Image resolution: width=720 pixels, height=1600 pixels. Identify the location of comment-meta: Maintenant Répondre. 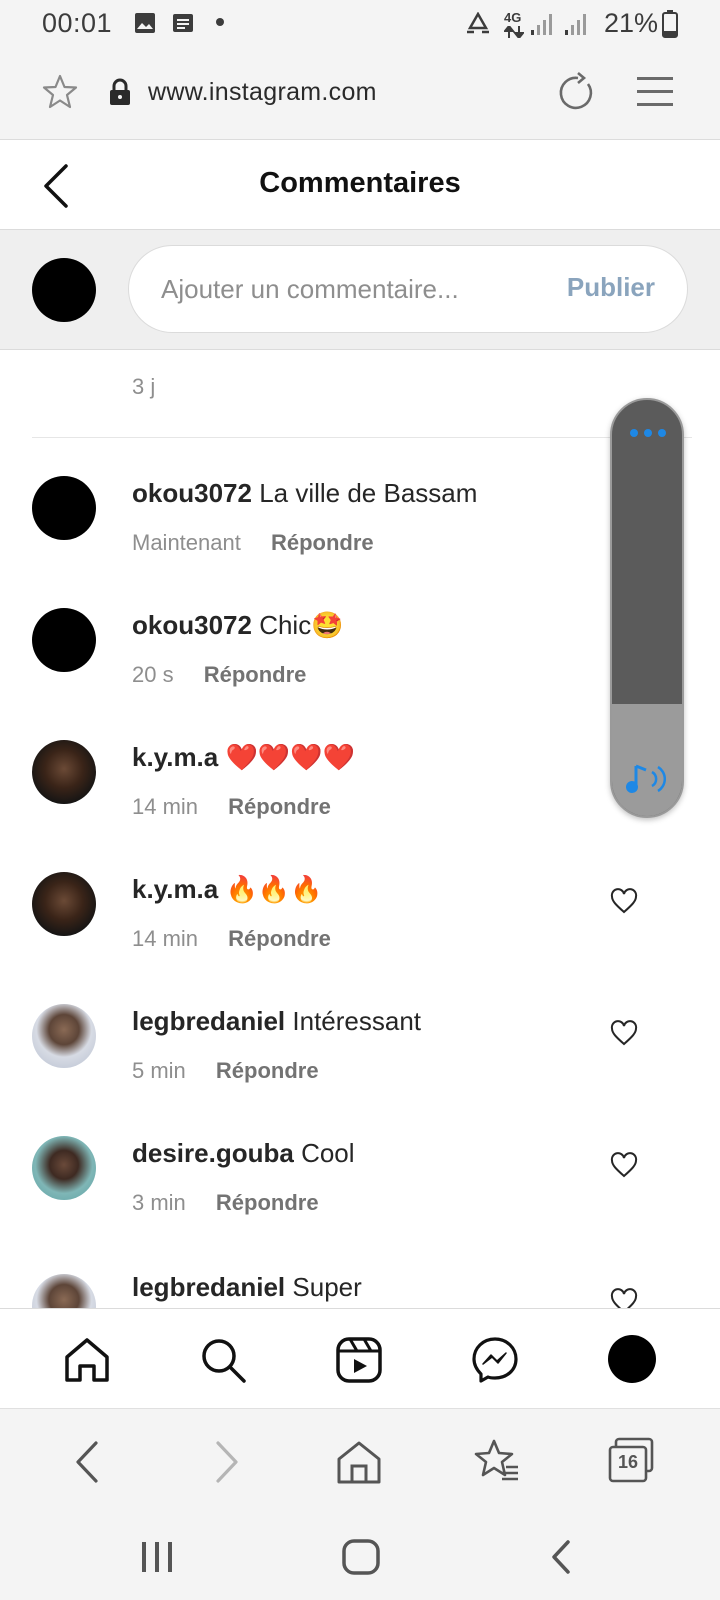
(253, 543).